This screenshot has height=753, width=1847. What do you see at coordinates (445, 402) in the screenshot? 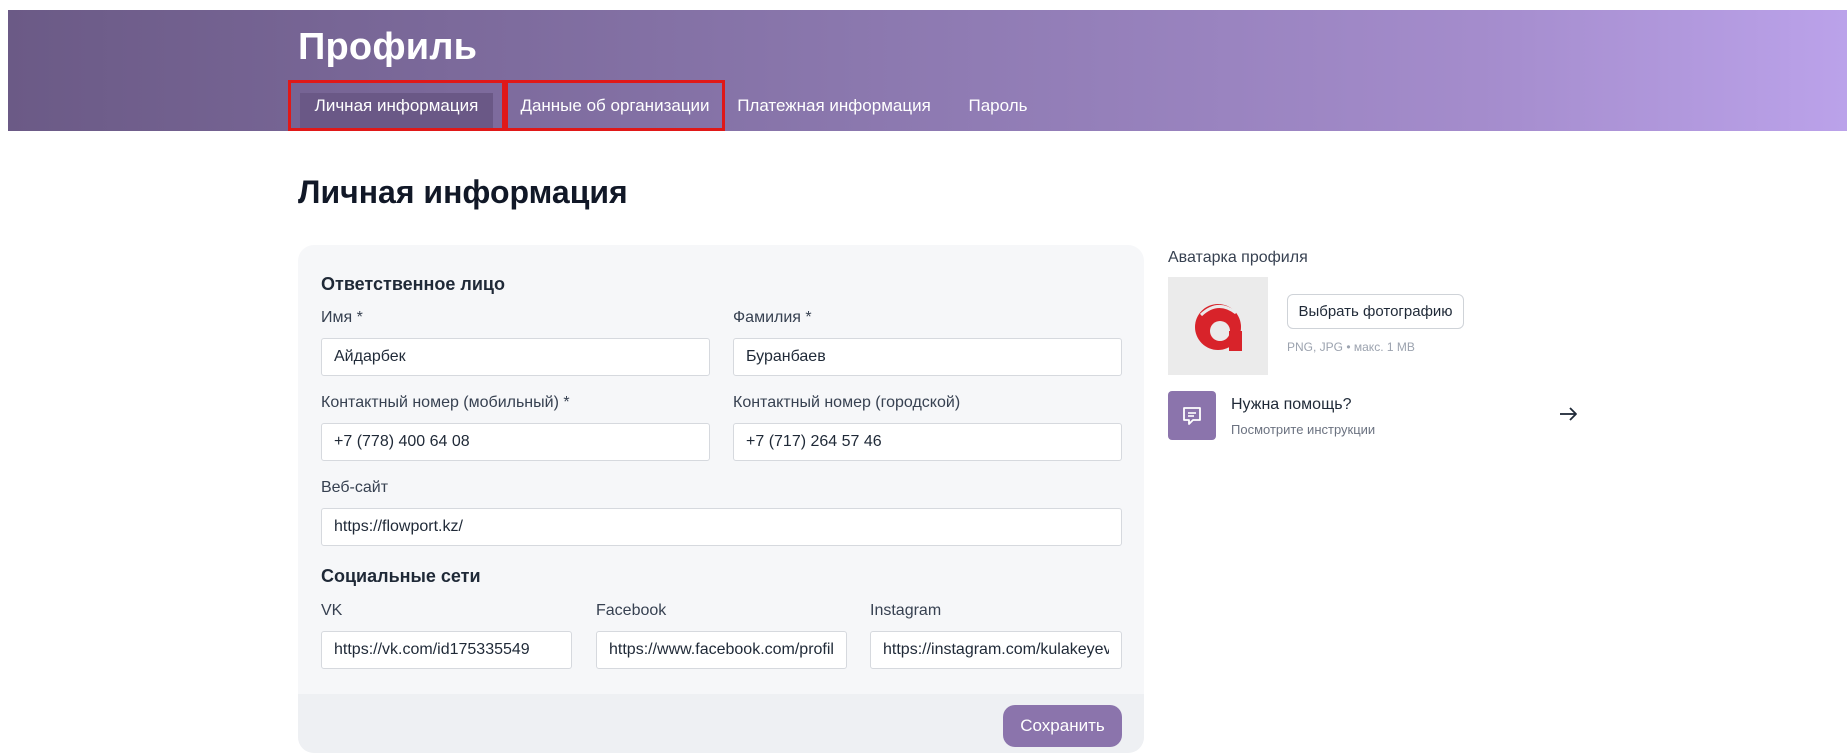
I see `mobile-phone-label: Контактный номер (мобильный) *` at bounding box center [445, 402].